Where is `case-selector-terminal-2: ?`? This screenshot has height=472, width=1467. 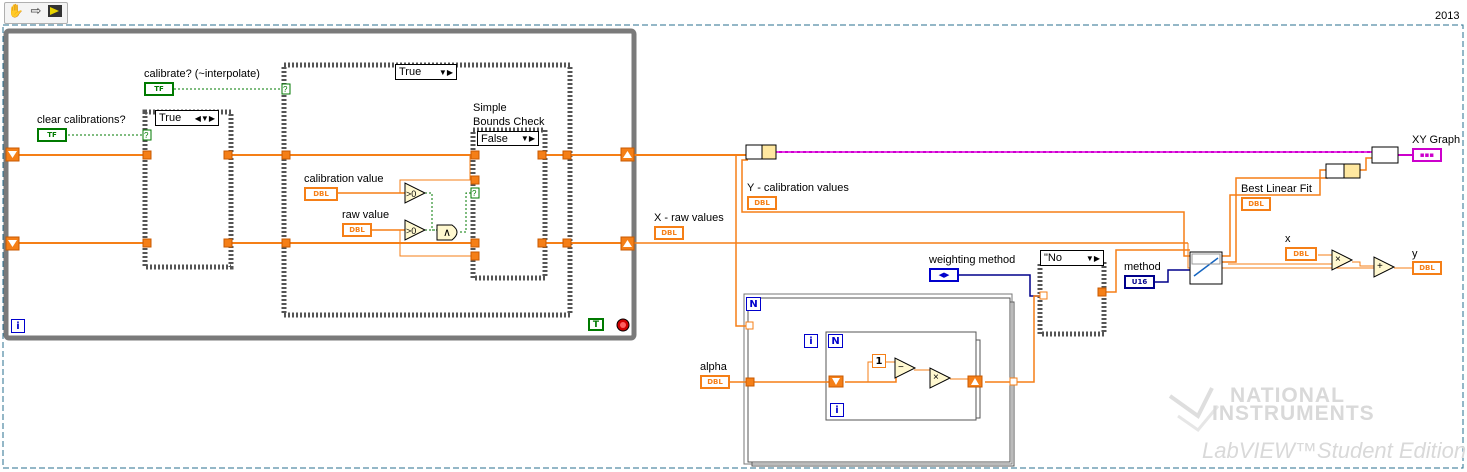
case-selector-terminal-2: ? is located at coordinates (285, 89).